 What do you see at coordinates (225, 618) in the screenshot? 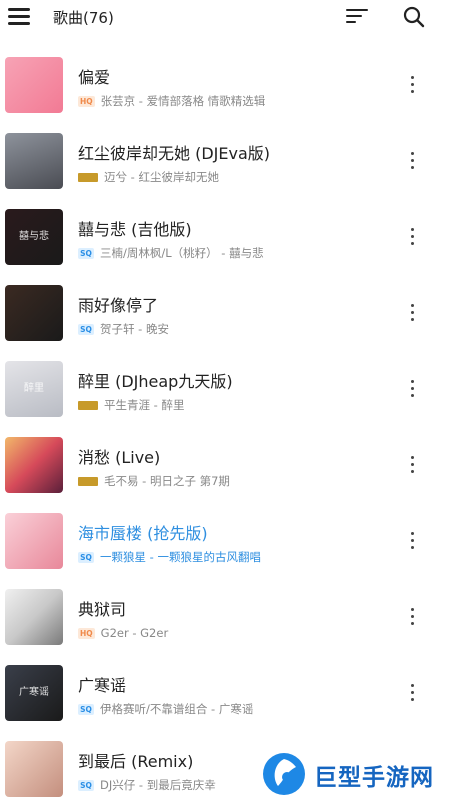
I see `song-row: 典狱司 HQ G2er - G2er` at bounding box center [225, 618].